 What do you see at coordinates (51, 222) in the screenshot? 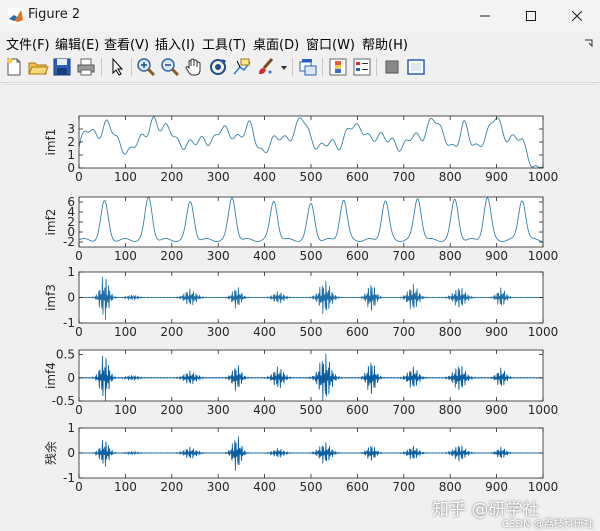
I see `y-axis-label: imf2` at bounding box center [51, 222].